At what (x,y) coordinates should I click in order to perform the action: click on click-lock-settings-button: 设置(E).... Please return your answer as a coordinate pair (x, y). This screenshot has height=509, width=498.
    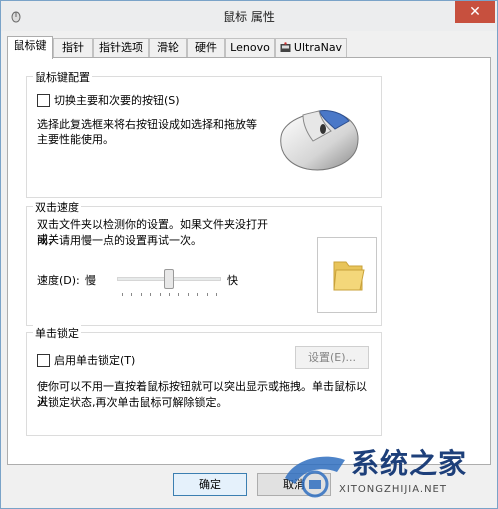
    Looking at the image, I should click on (332, 357).